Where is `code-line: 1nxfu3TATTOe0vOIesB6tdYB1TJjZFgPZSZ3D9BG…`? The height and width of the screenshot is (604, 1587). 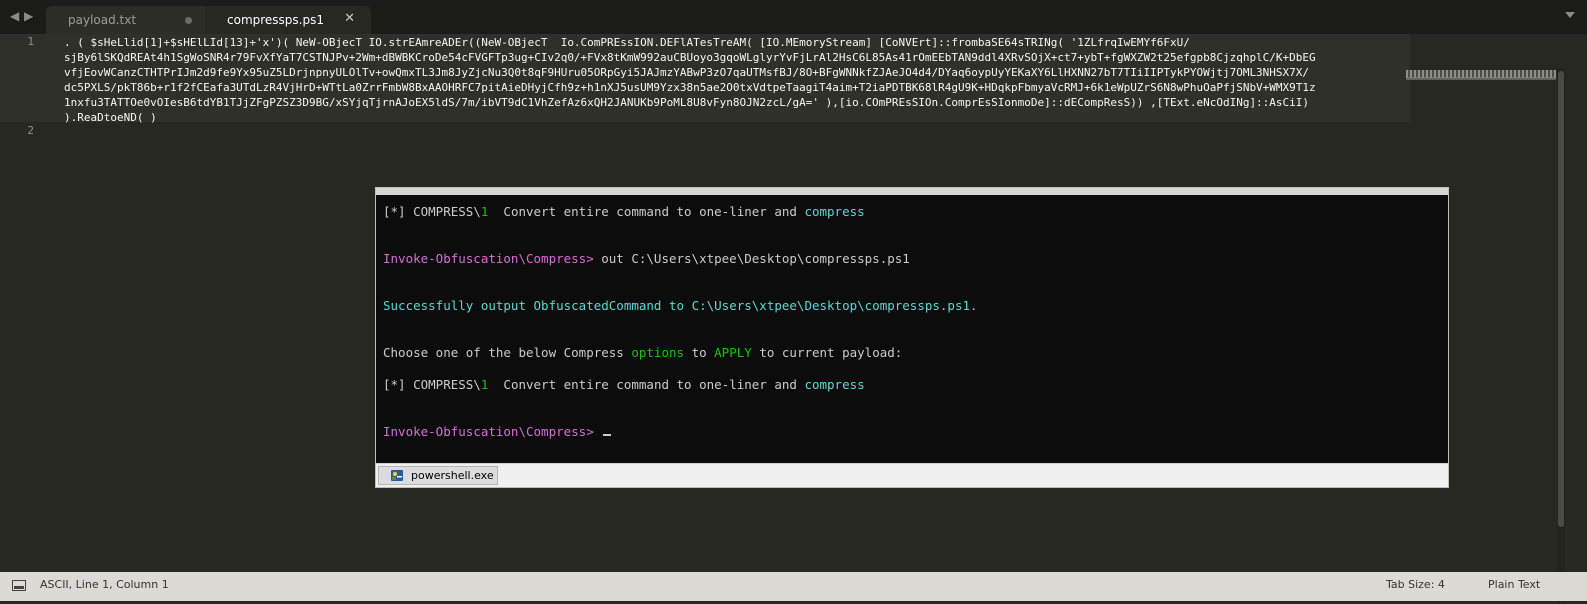
code-line: 1nxfu3TATTOe0vOIesB6tdYB1TJjZFgPZSZ3D9BG… is located at coordinates (737, 102).